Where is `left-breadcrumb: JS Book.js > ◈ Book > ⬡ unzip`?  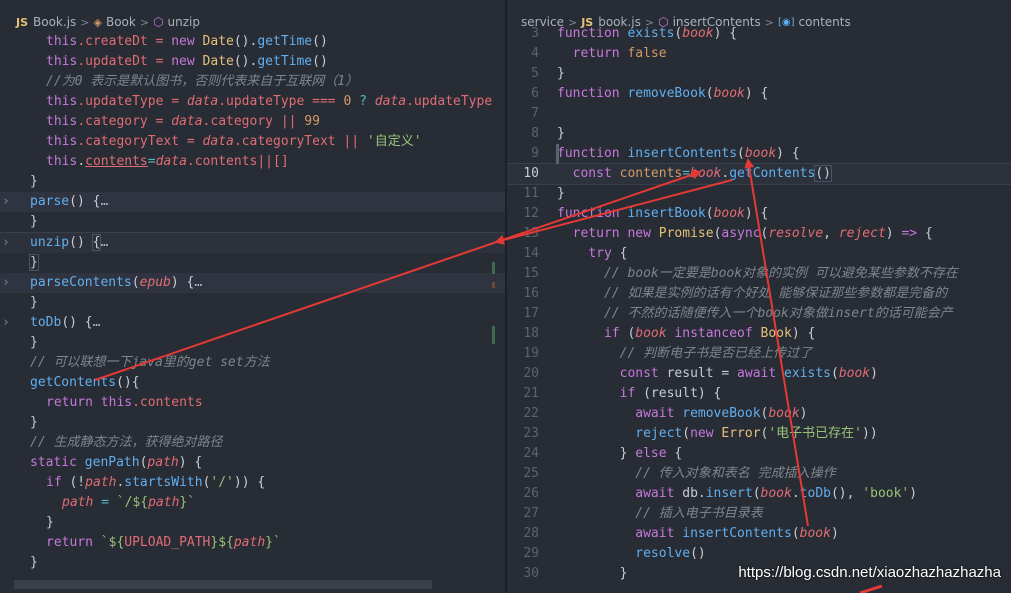
left-breadcrumb: JS Book.js > ◈ Book > ⬡ unzip is located at coordinates (252, 22).